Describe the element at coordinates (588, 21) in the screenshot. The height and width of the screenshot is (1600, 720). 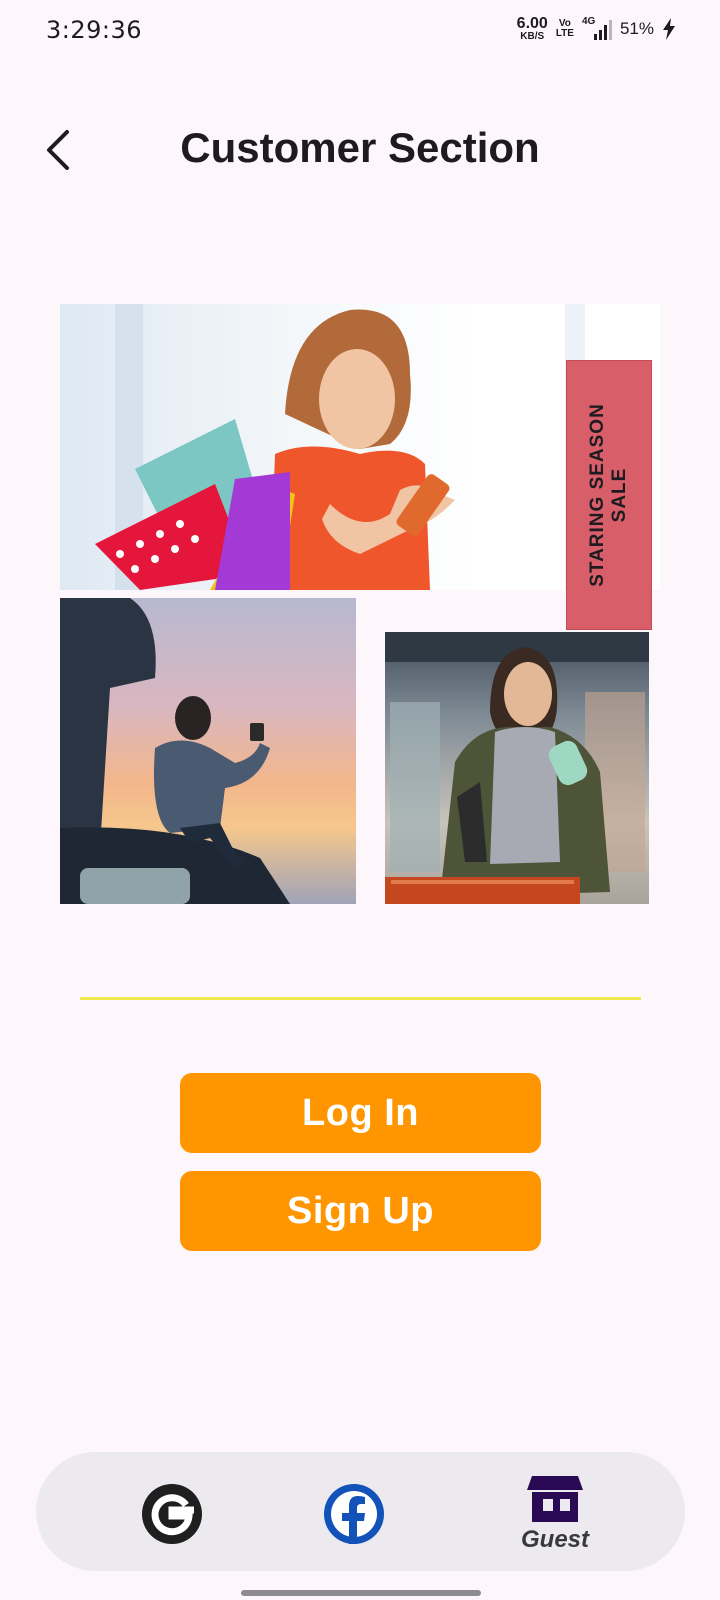
I see `network-type: 4G` at that location.